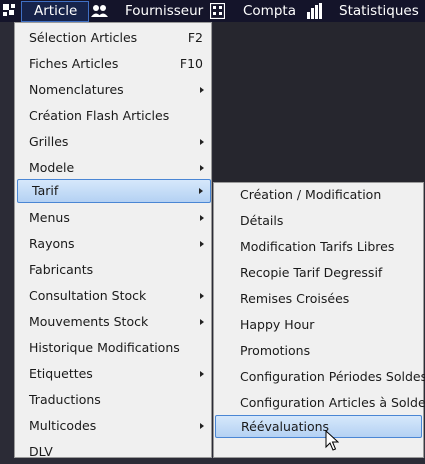  I want to click on submenu-item-recopie-tarif-degressif: Recopie Tarif Degressif, so click(318, 273).